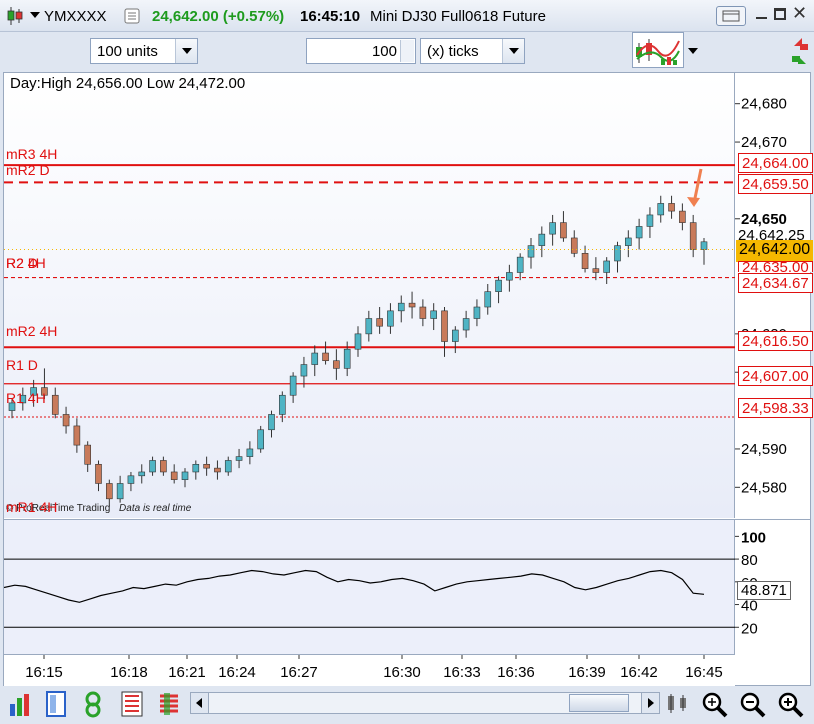  Describe the element at coordinates (35, 15) in the screenshot. I see `symbol-menu-icon` at that location.